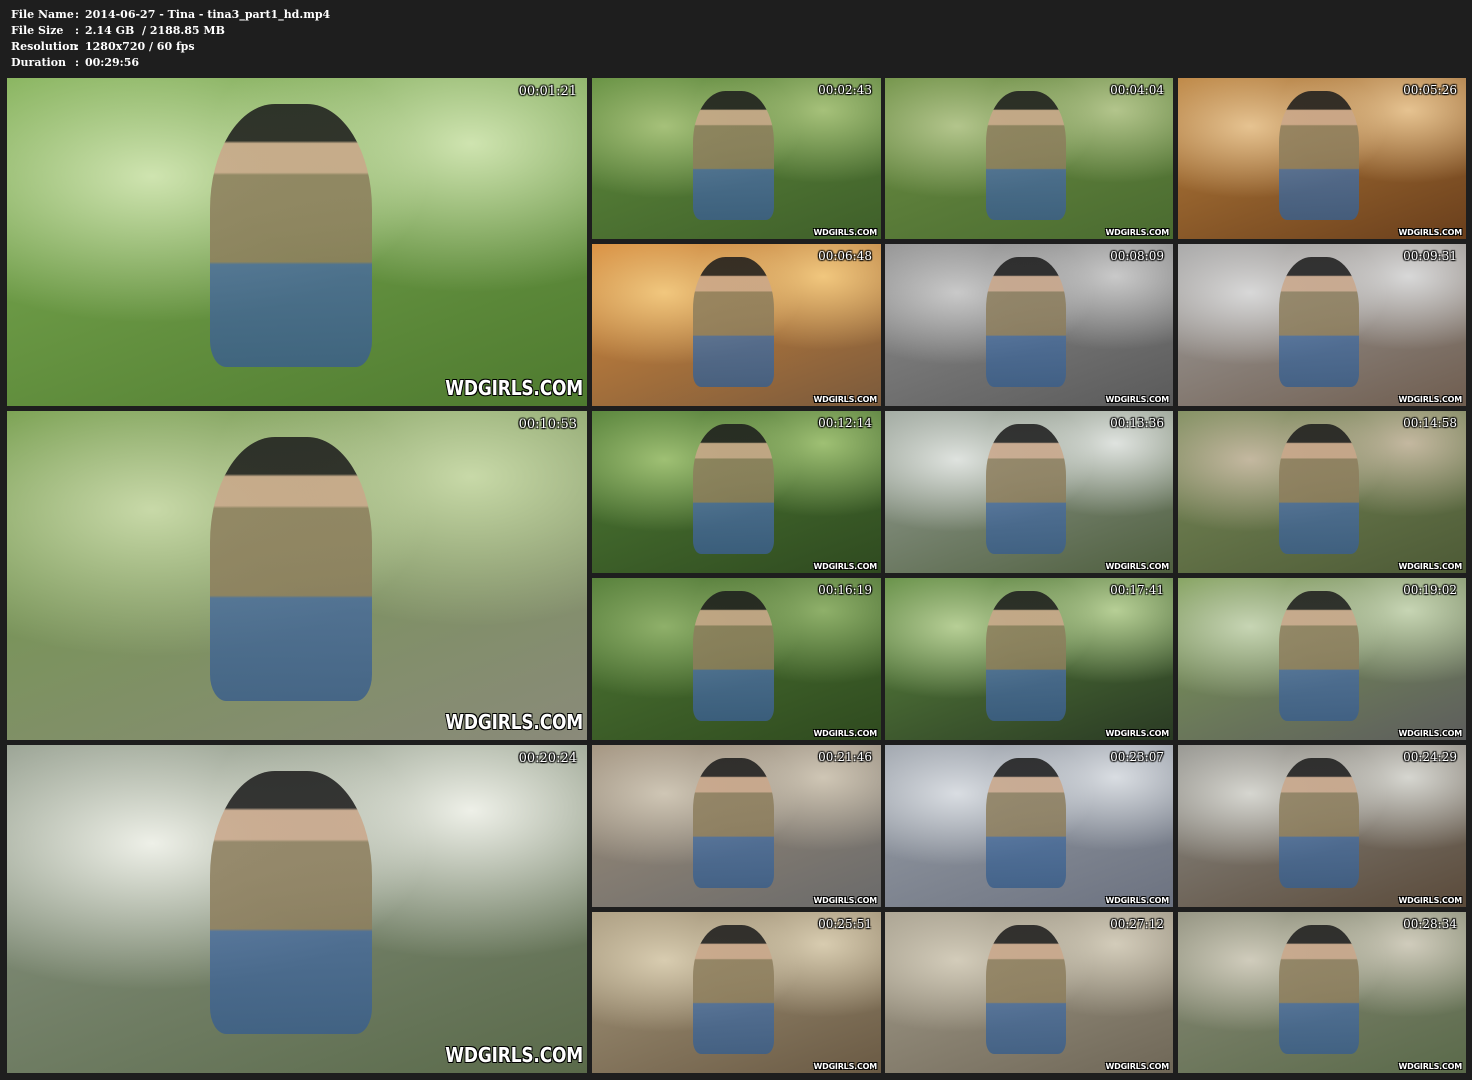  I want to click on thumbnail-timestamp: 00:21:46, so click(845, 757).